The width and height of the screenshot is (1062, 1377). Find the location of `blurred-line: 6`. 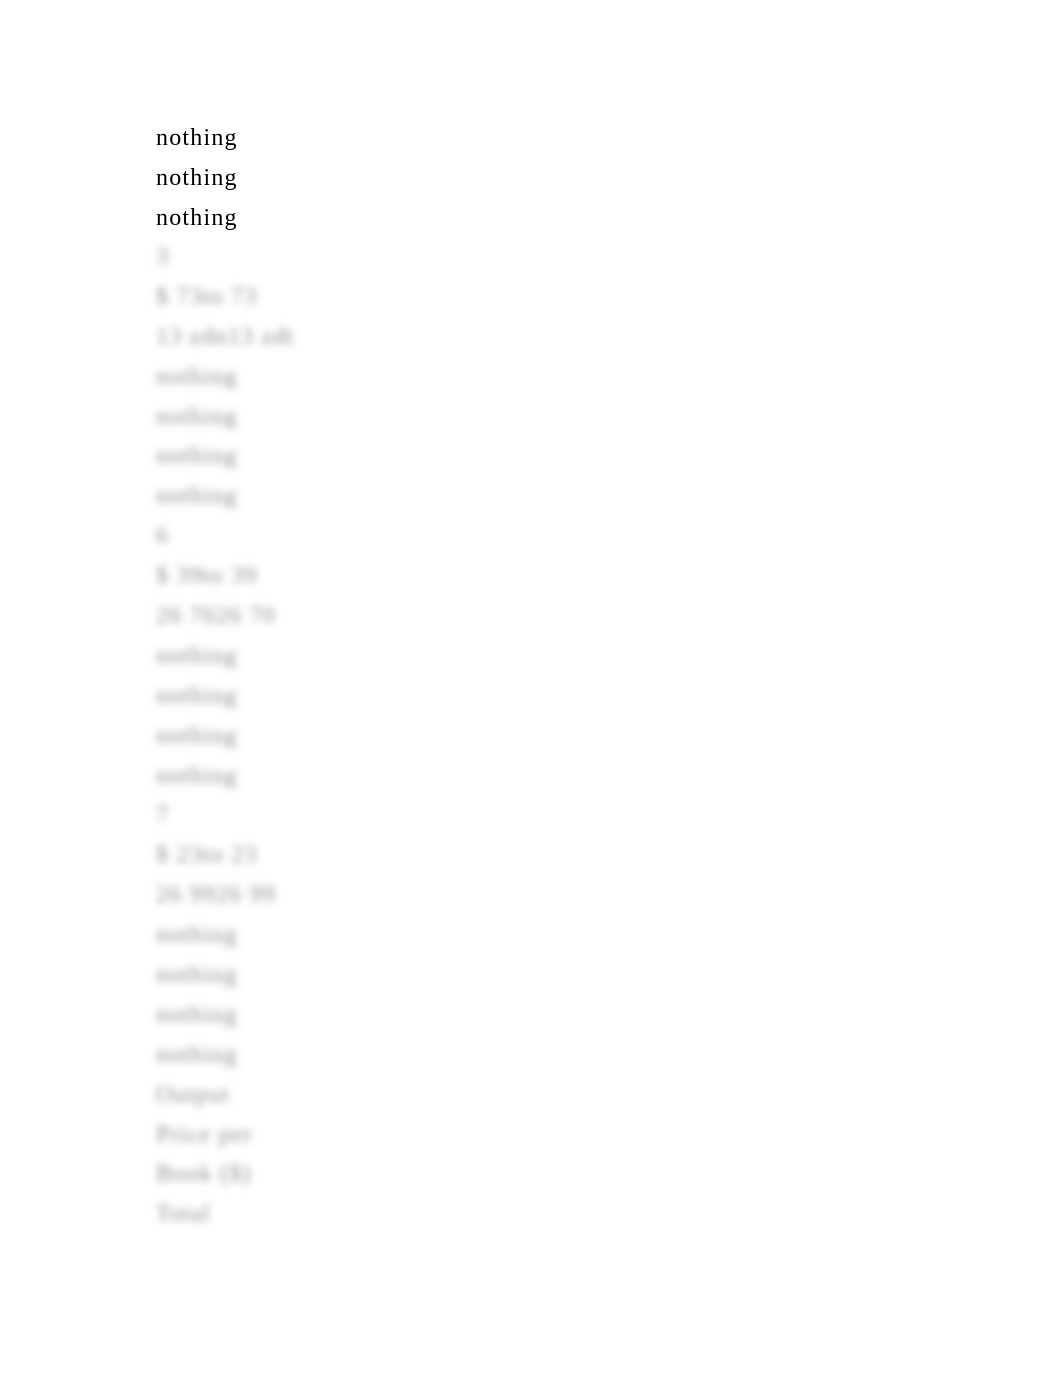

blurred-line: 6 is located at coordinates (163, 536).